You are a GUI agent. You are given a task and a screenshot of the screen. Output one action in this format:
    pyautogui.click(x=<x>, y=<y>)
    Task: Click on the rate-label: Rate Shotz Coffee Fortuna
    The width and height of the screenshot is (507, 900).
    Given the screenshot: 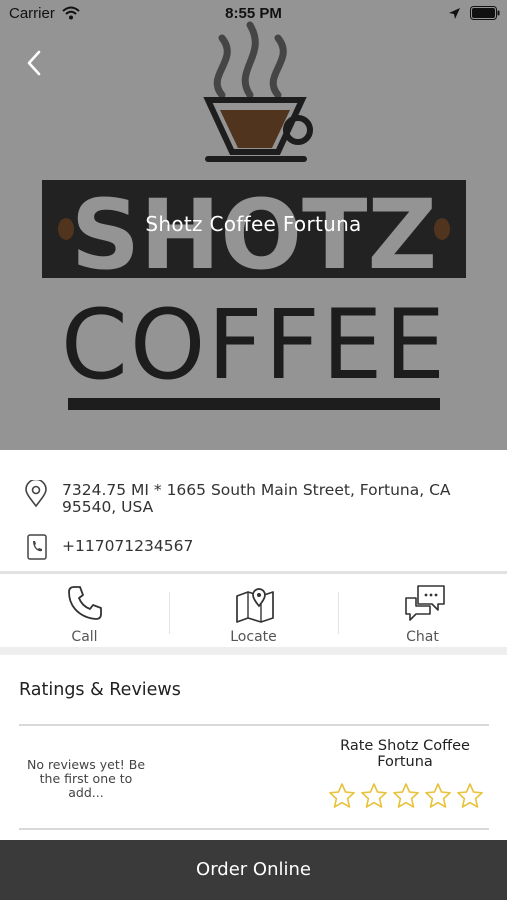 What is the action you would take?
    pyautogui.click(x=405, y=754)
    